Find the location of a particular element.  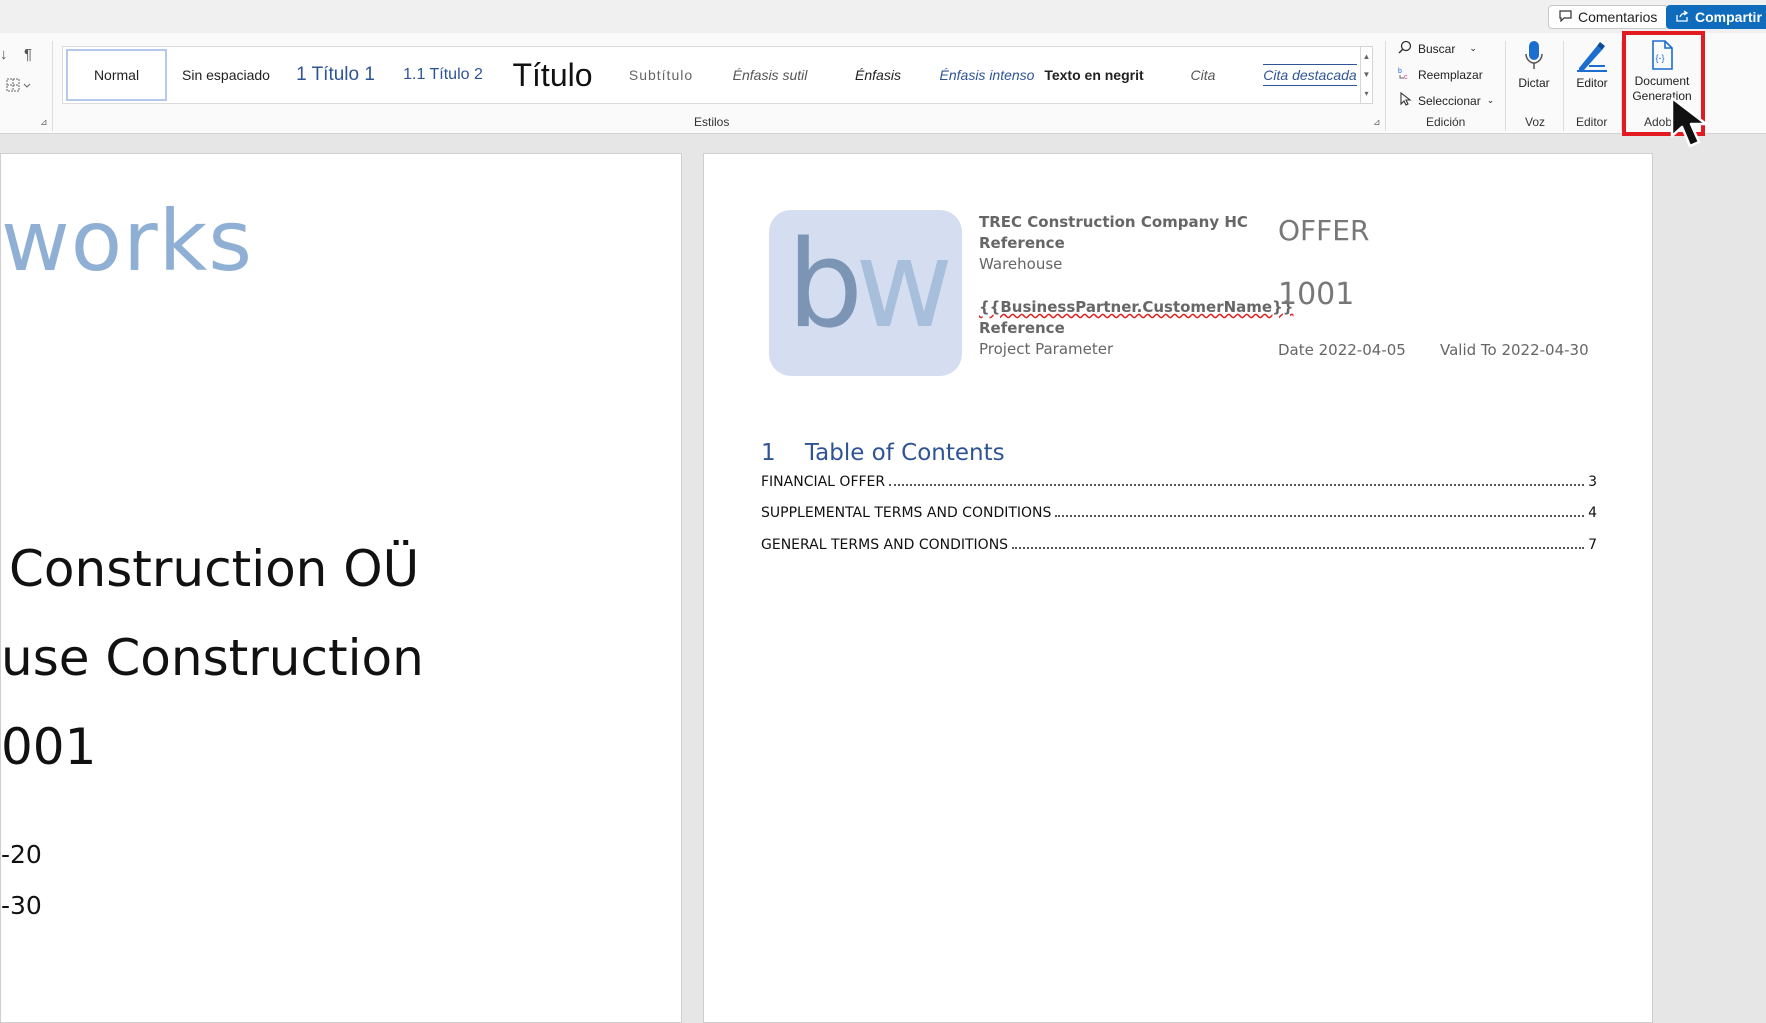

sort-icon: ↓ is located at coordinates (4, 54).